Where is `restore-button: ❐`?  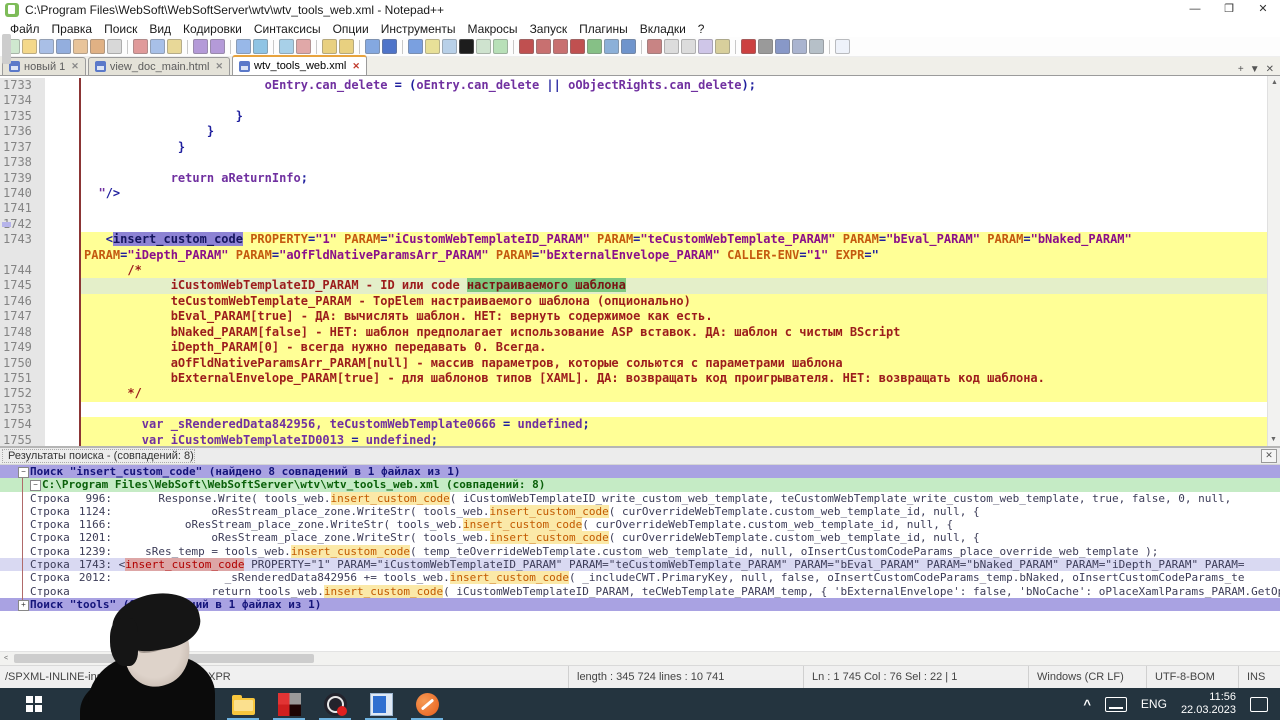
restore-button: ❐ is located at coordinates (1229, 10).